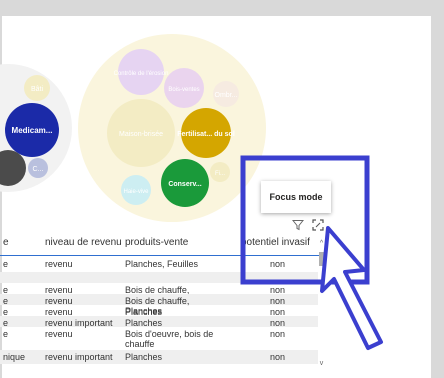 The height and width of the screenshot is (378, 444). I want to click on scroll-down-arrow: v, so click(321, 364).